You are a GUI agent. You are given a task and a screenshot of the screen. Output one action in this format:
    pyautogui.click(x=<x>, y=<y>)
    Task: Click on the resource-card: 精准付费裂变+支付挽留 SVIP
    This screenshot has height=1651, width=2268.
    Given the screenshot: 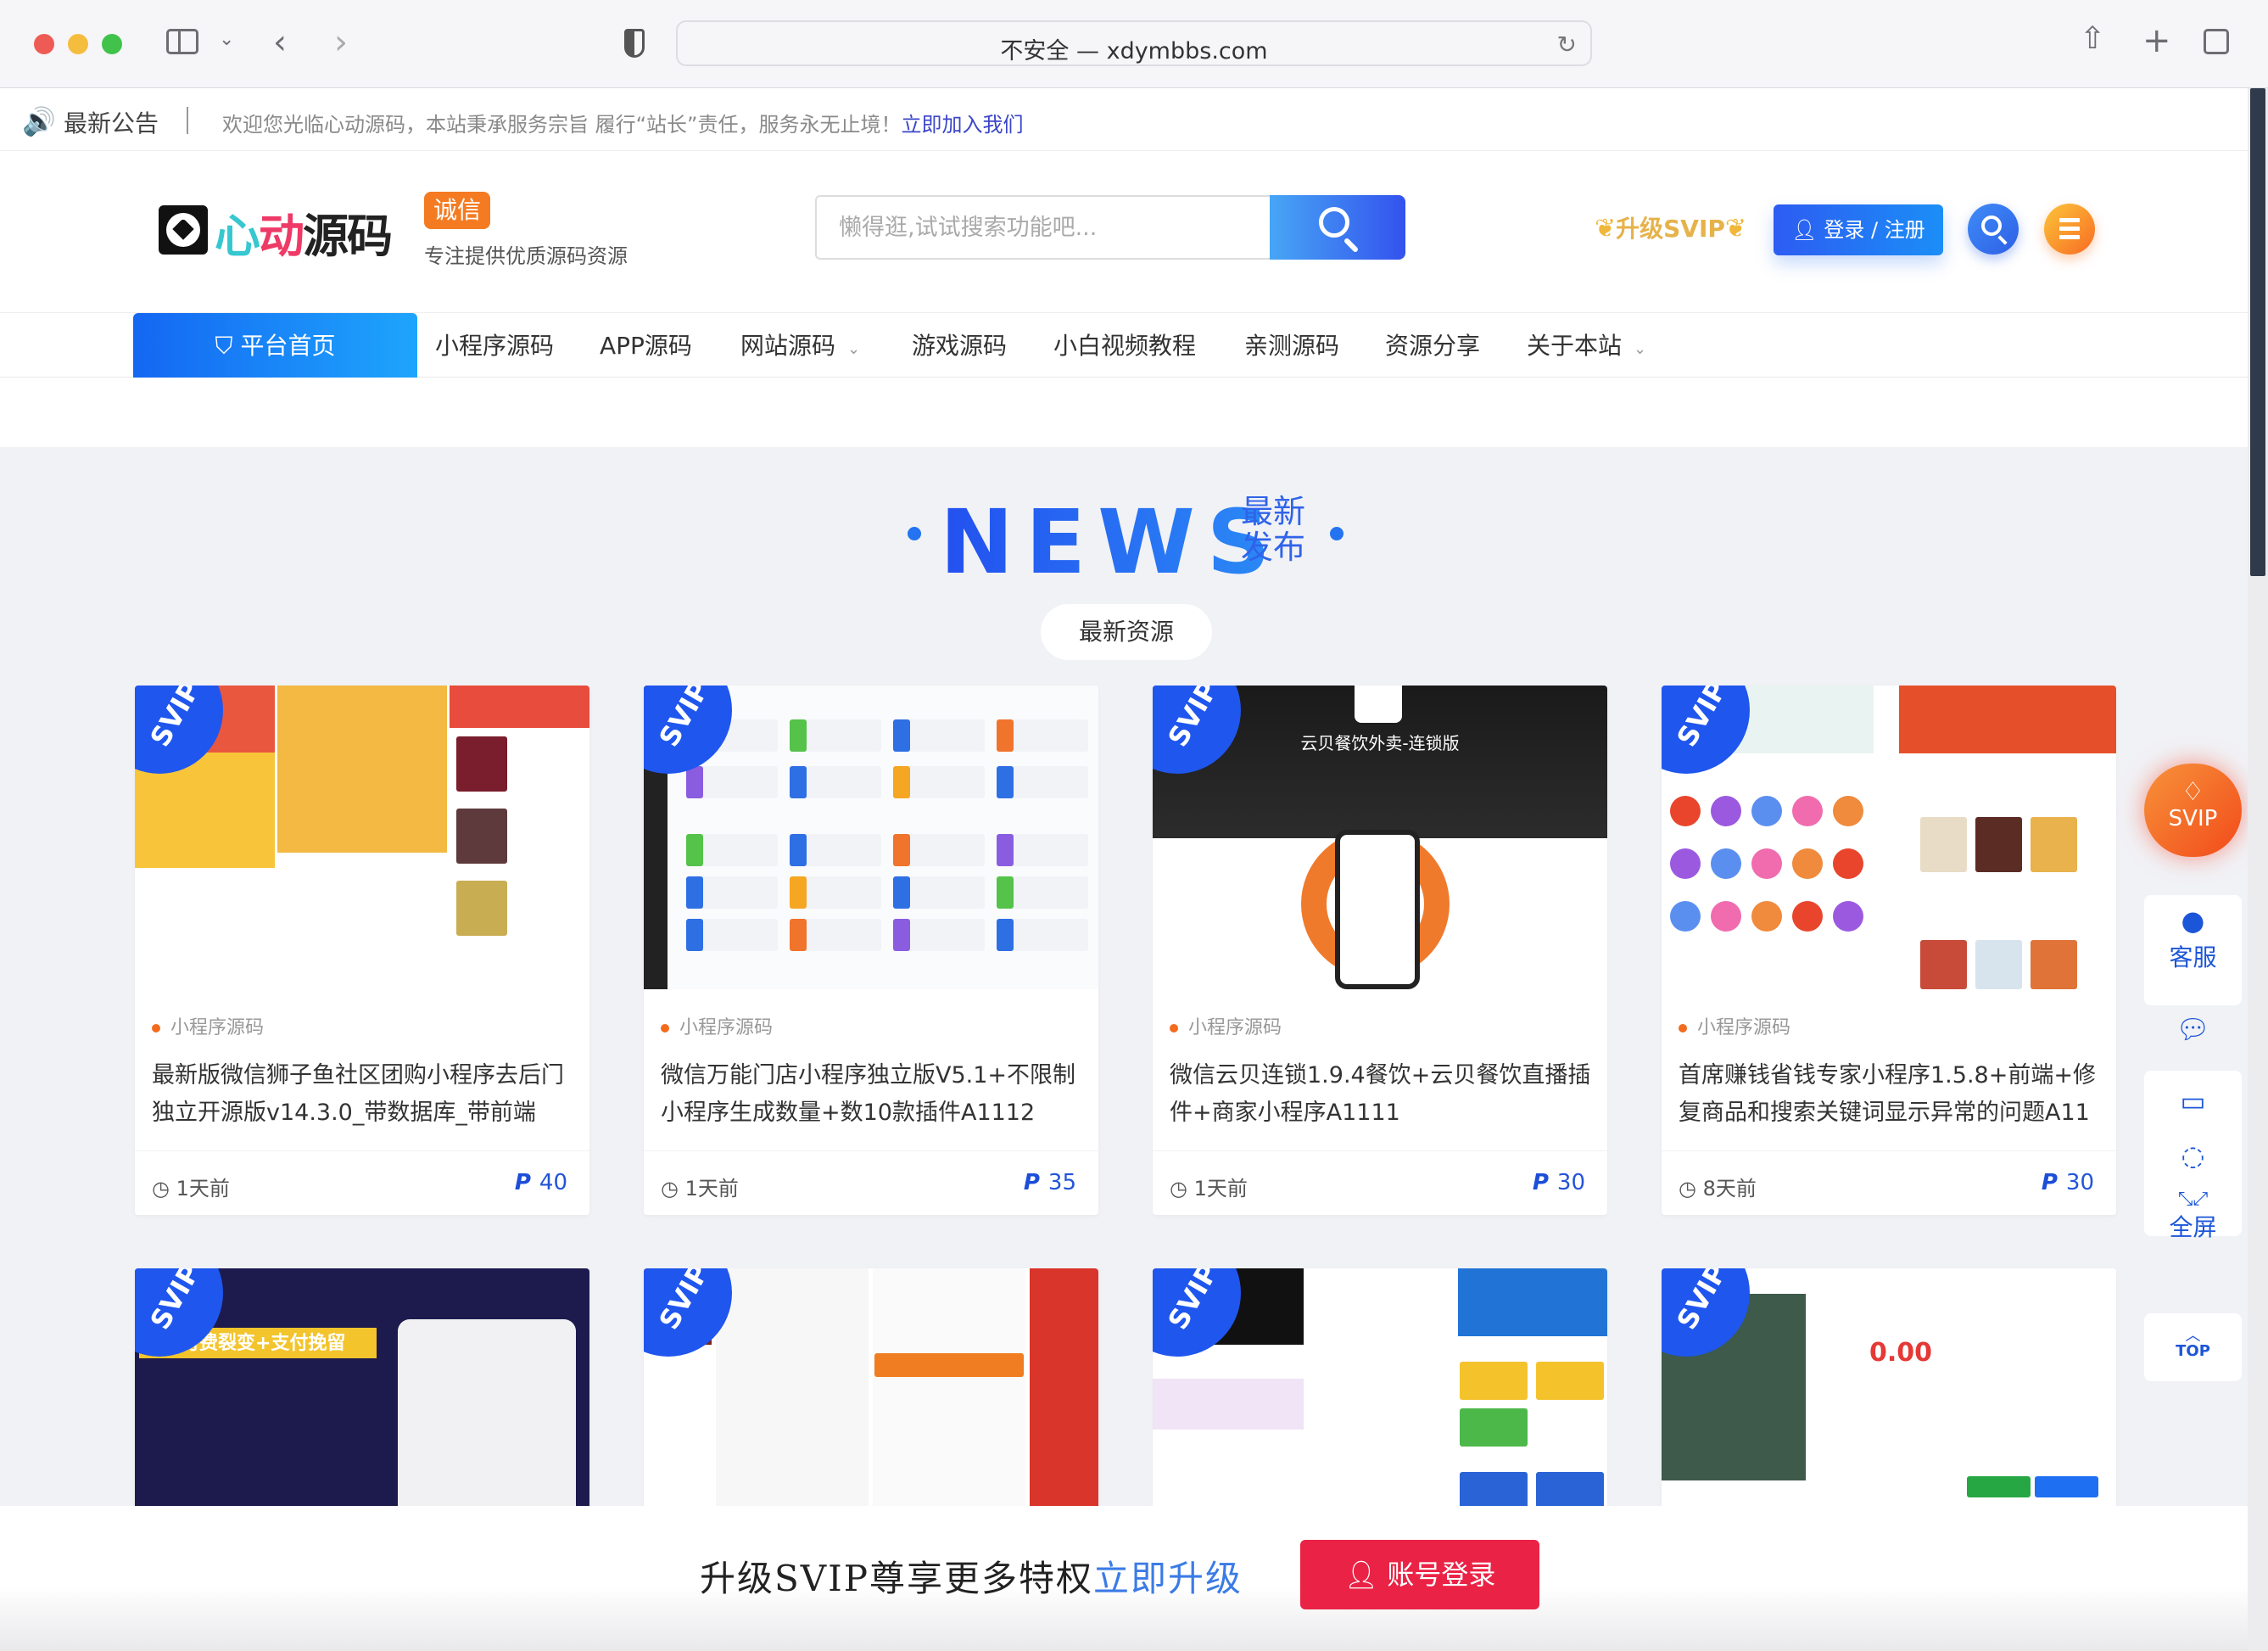 What is the action you would take?
    pyautogui.click(x=362, y=1395)
    